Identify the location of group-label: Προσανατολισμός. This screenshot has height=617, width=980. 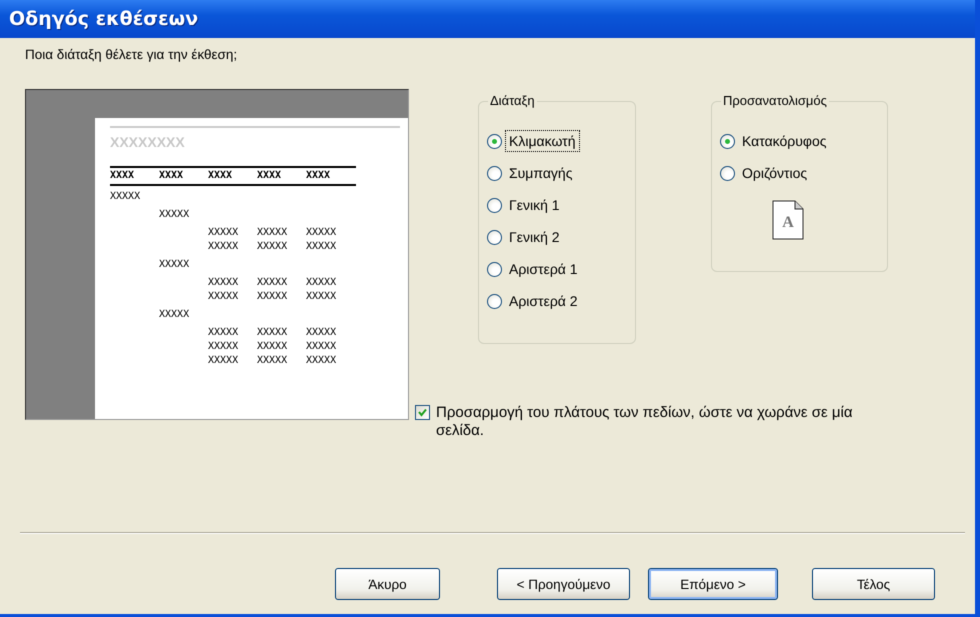
(775, 100).